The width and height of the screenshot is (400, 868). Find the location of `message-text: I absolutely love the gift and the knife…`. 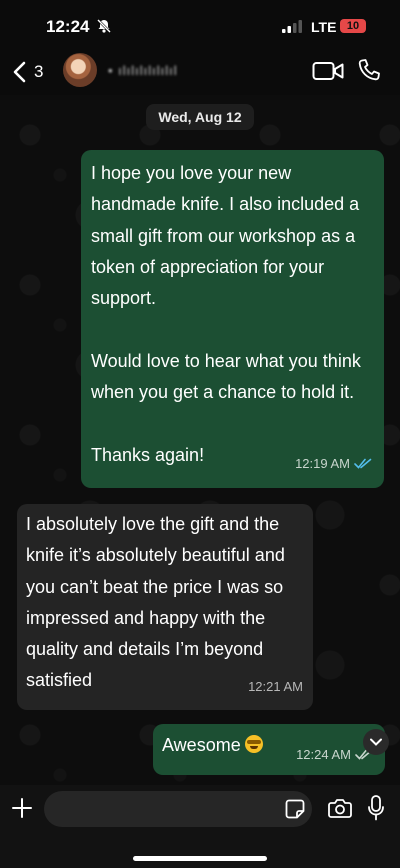

message-text: I absolutely love the gift and the knife… is located at coordinates (158, 602).